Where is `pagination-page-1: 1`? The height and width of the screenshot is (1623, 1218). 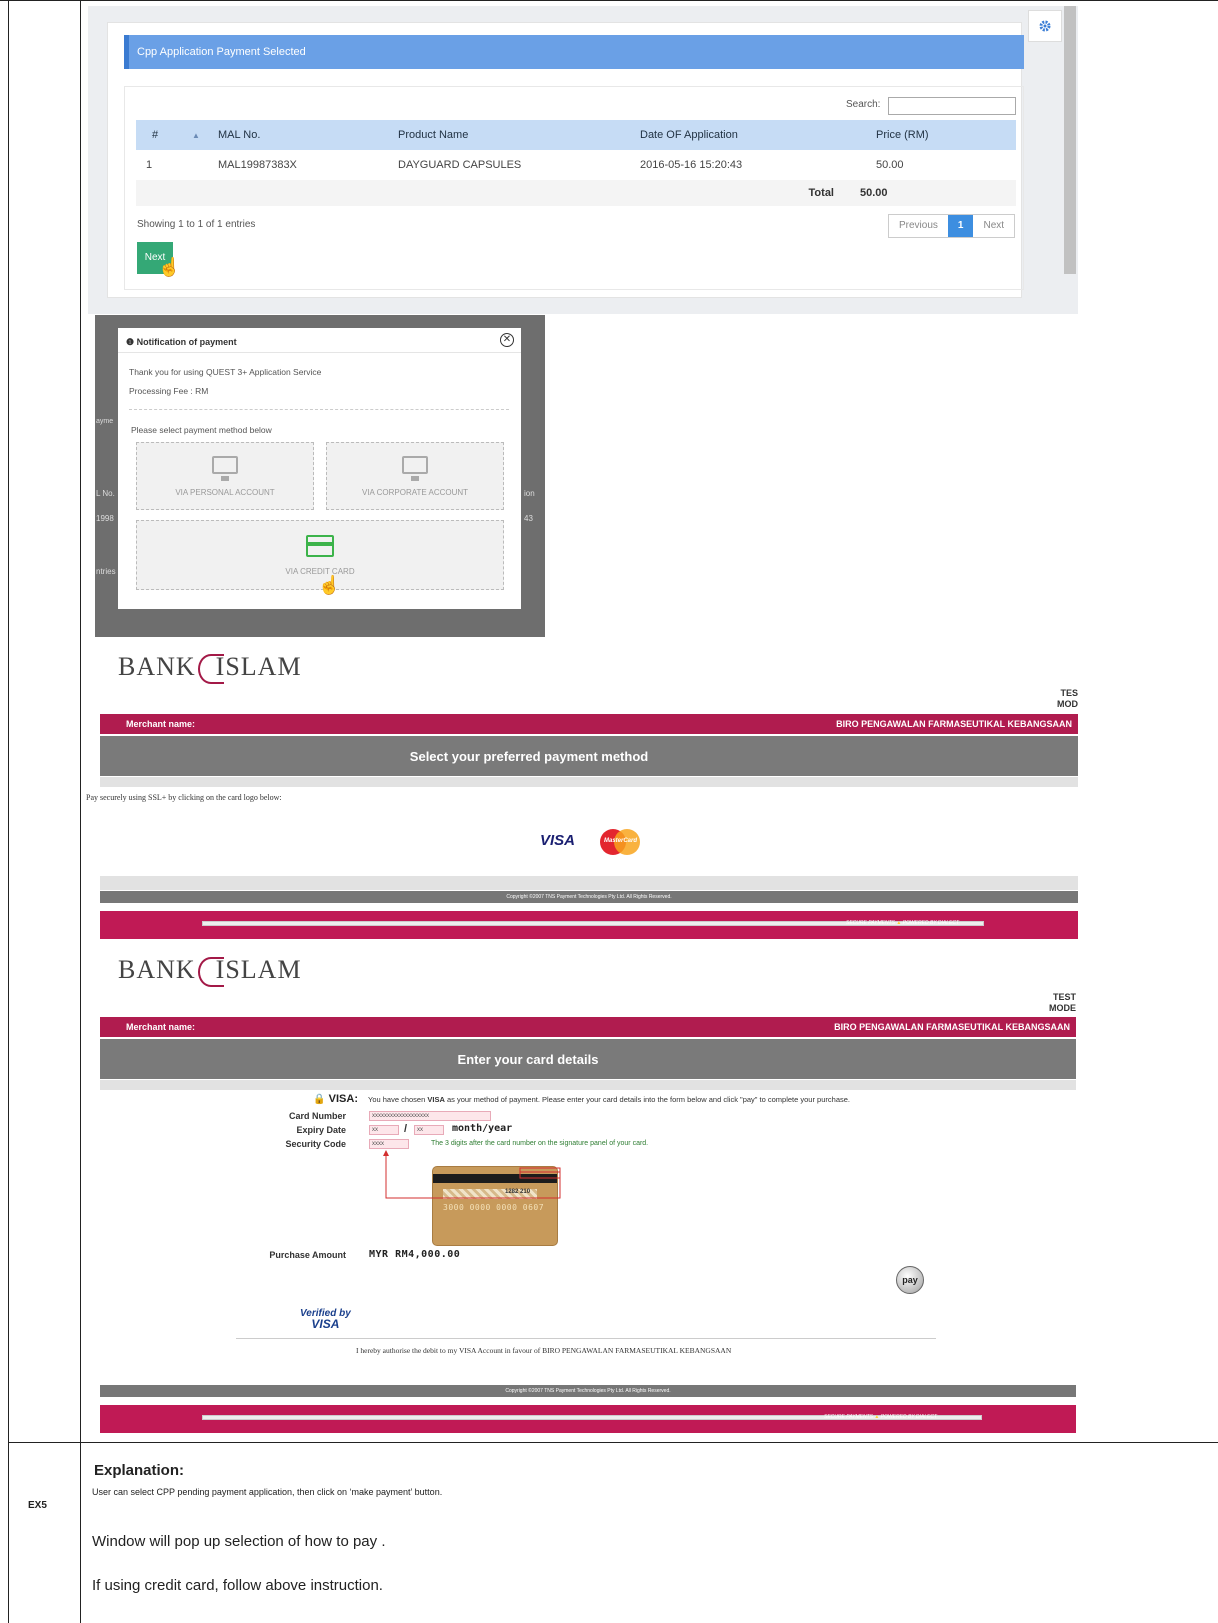
pagination-page-1: 1 is located at coordinates (960, 226).